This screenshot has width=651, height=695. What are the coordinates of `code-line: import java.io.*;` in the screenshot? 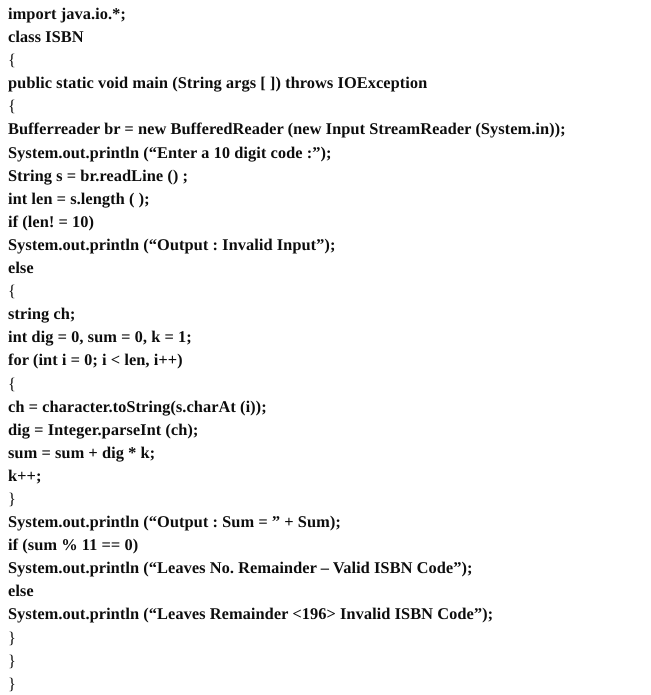 It's located at (67, 13).